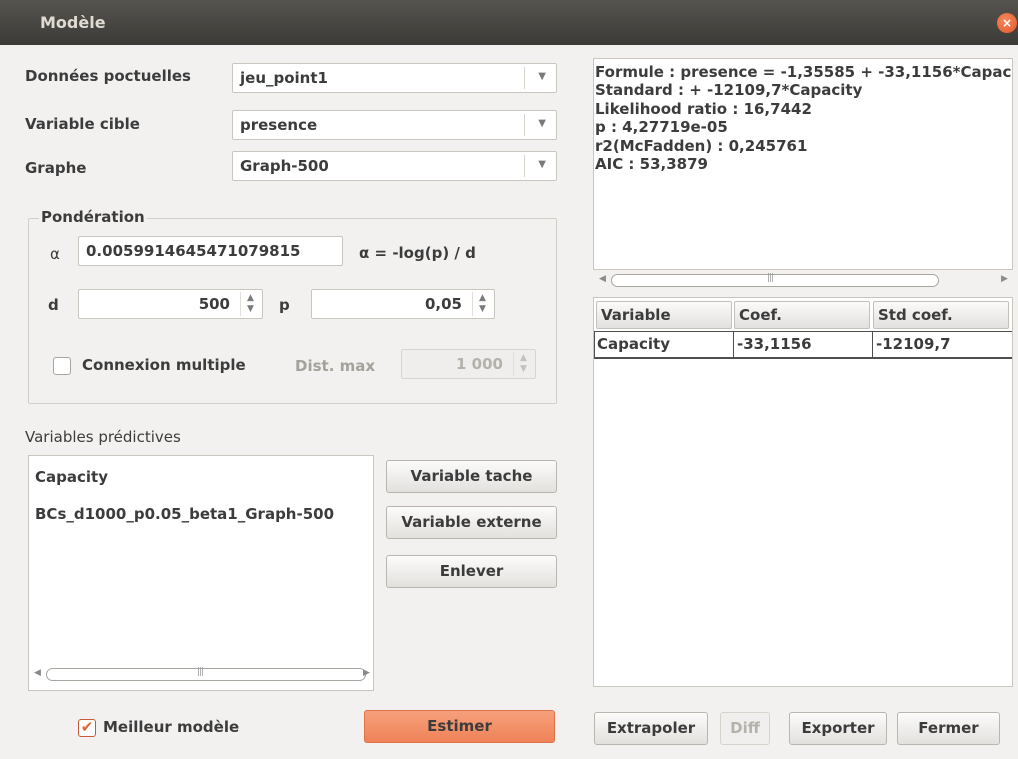  What do you see at coordinates (394, 166) in the screenshot?
I see `graphe-select: Graph-500 ▼` at bounding box center [394, 166].